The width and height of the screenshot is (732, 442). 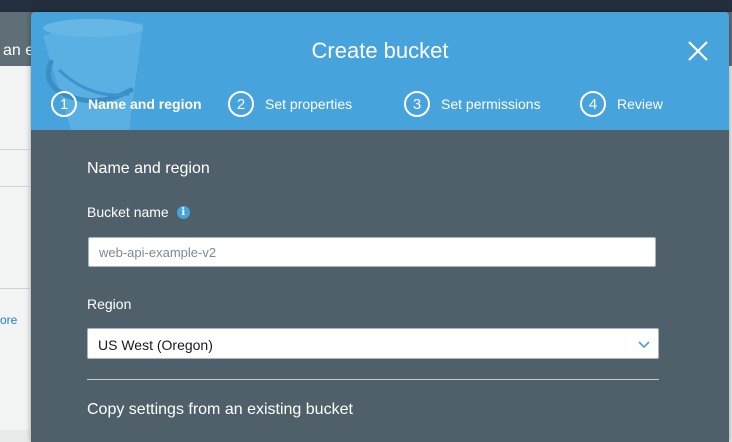 What do you see at coordinates (109, 304) in the screenshot?
I see `region-label: Region` at bounding box center [109, 304].